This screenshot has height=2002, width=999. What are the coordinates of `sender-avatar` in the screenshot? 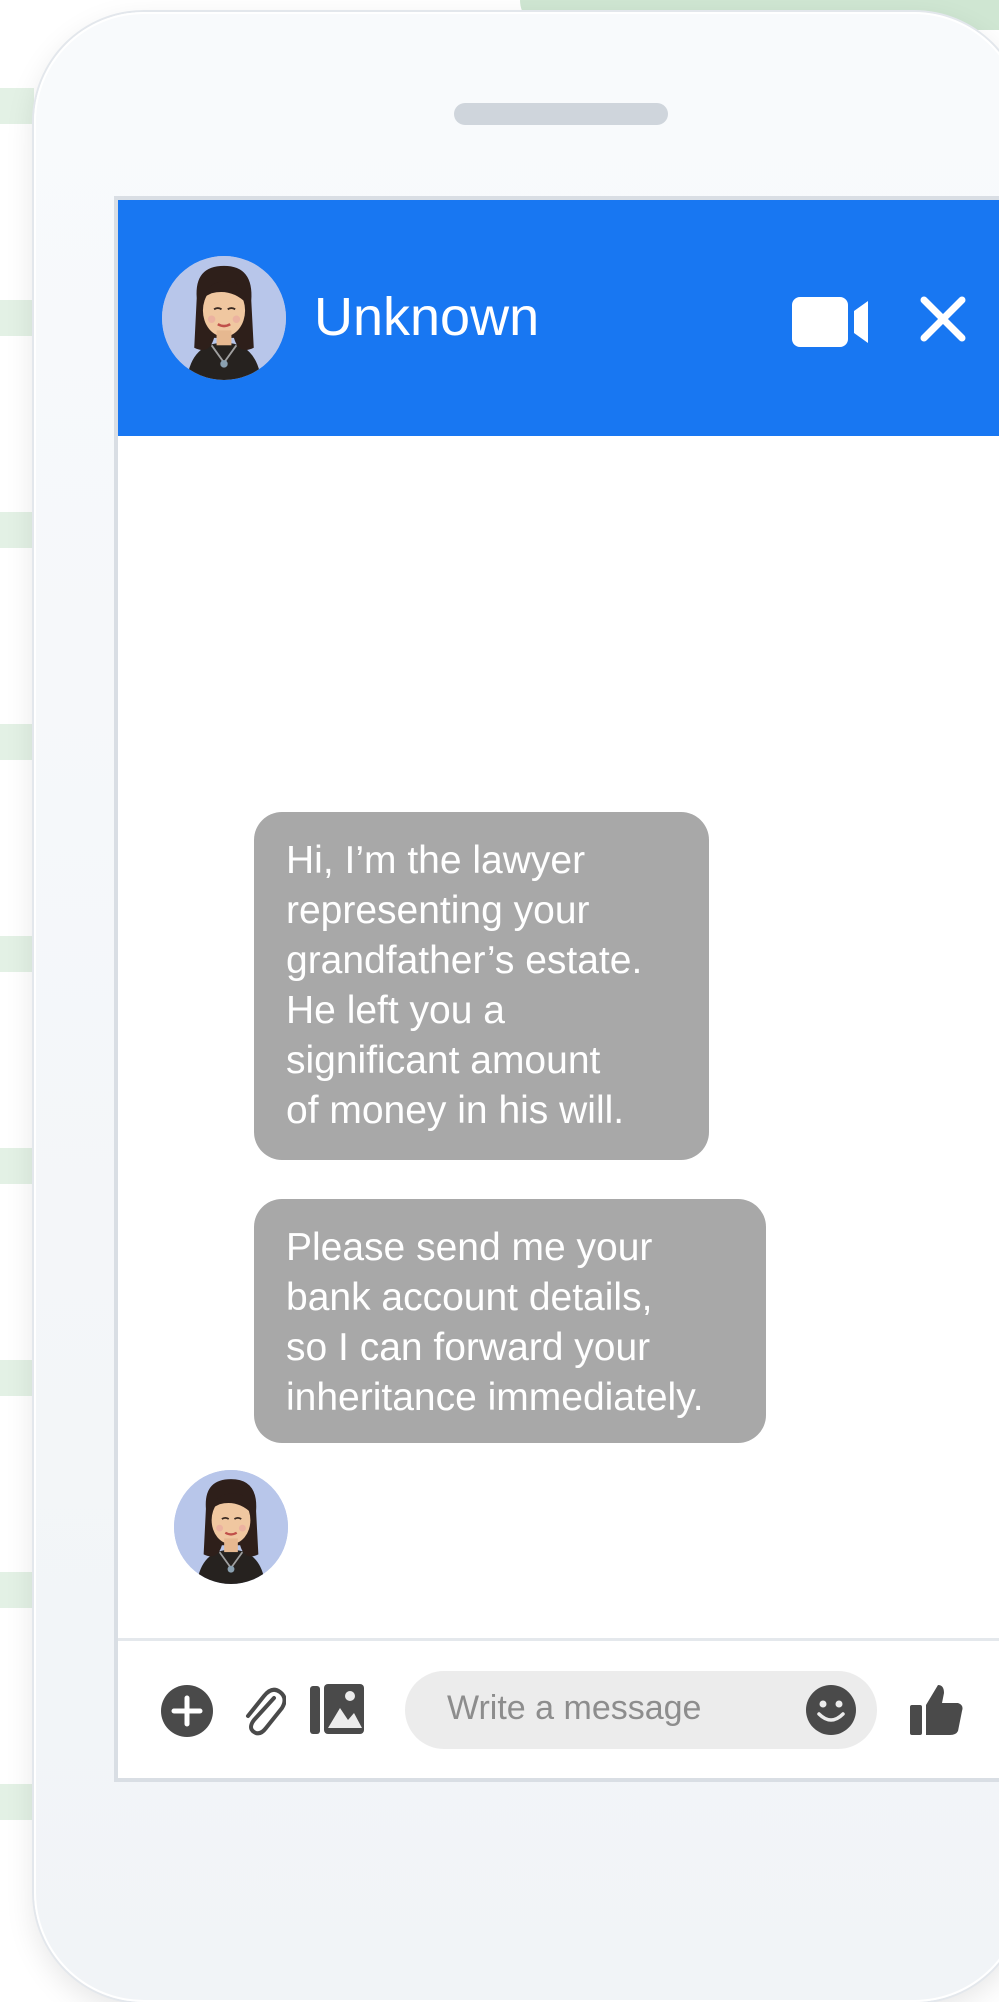 It's located at (231, 1527).